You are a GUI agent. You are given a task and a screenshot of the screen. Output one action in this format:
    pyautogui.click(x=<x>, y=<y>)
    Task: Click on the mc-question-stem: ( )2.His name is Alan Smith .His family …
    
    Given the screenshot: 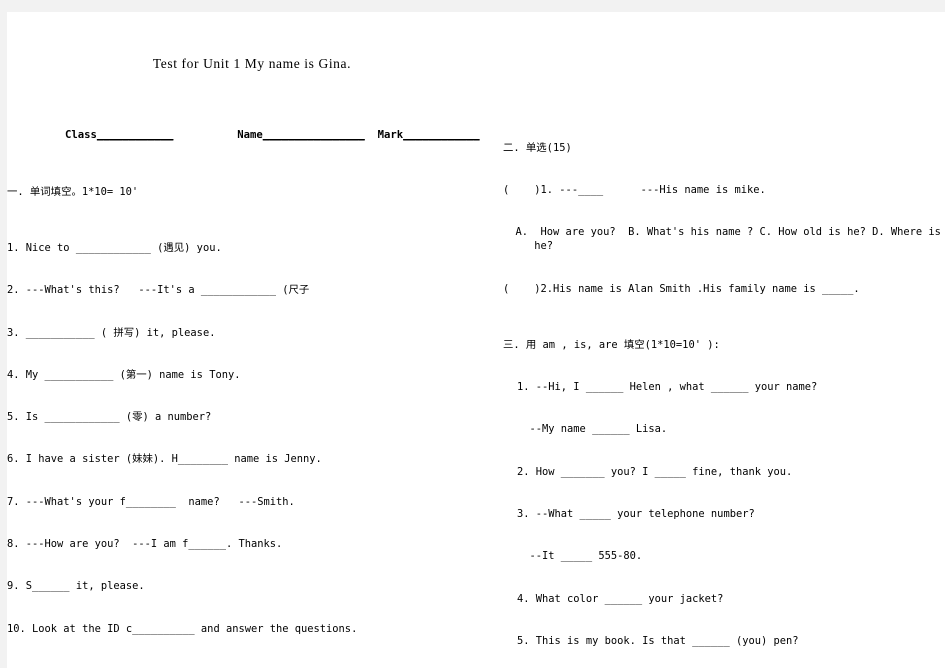 What is the action you would take?
    pyautogui.click(x=715, y=289)
    